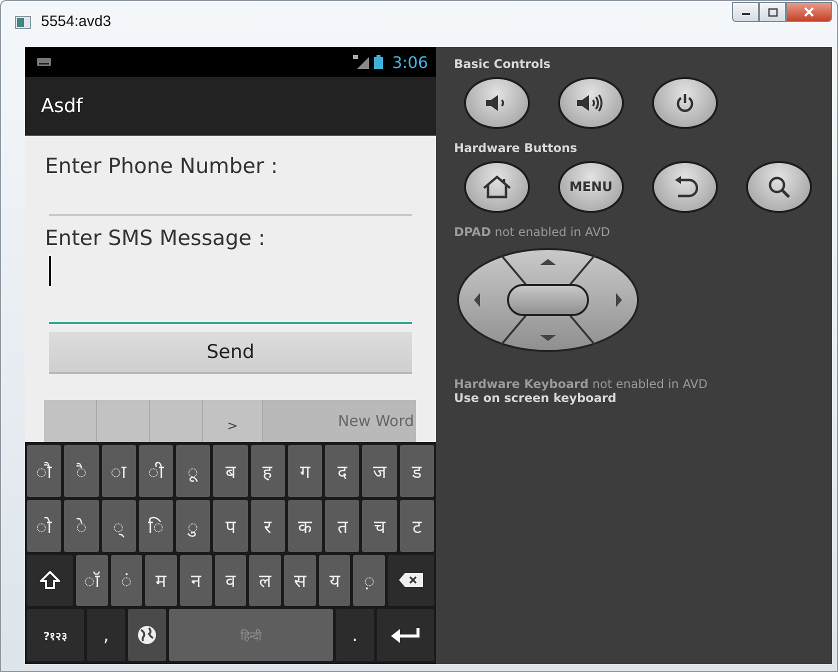  I want to click on shift-icon, so click(50, 580).